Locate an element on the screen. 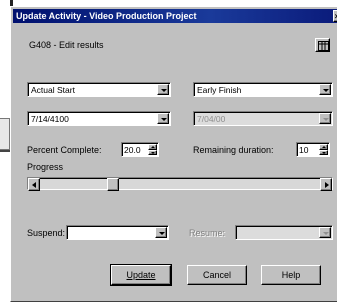 The image size is (337, 302). suspend-label: Suspend: is located at coordinates (46, 233).